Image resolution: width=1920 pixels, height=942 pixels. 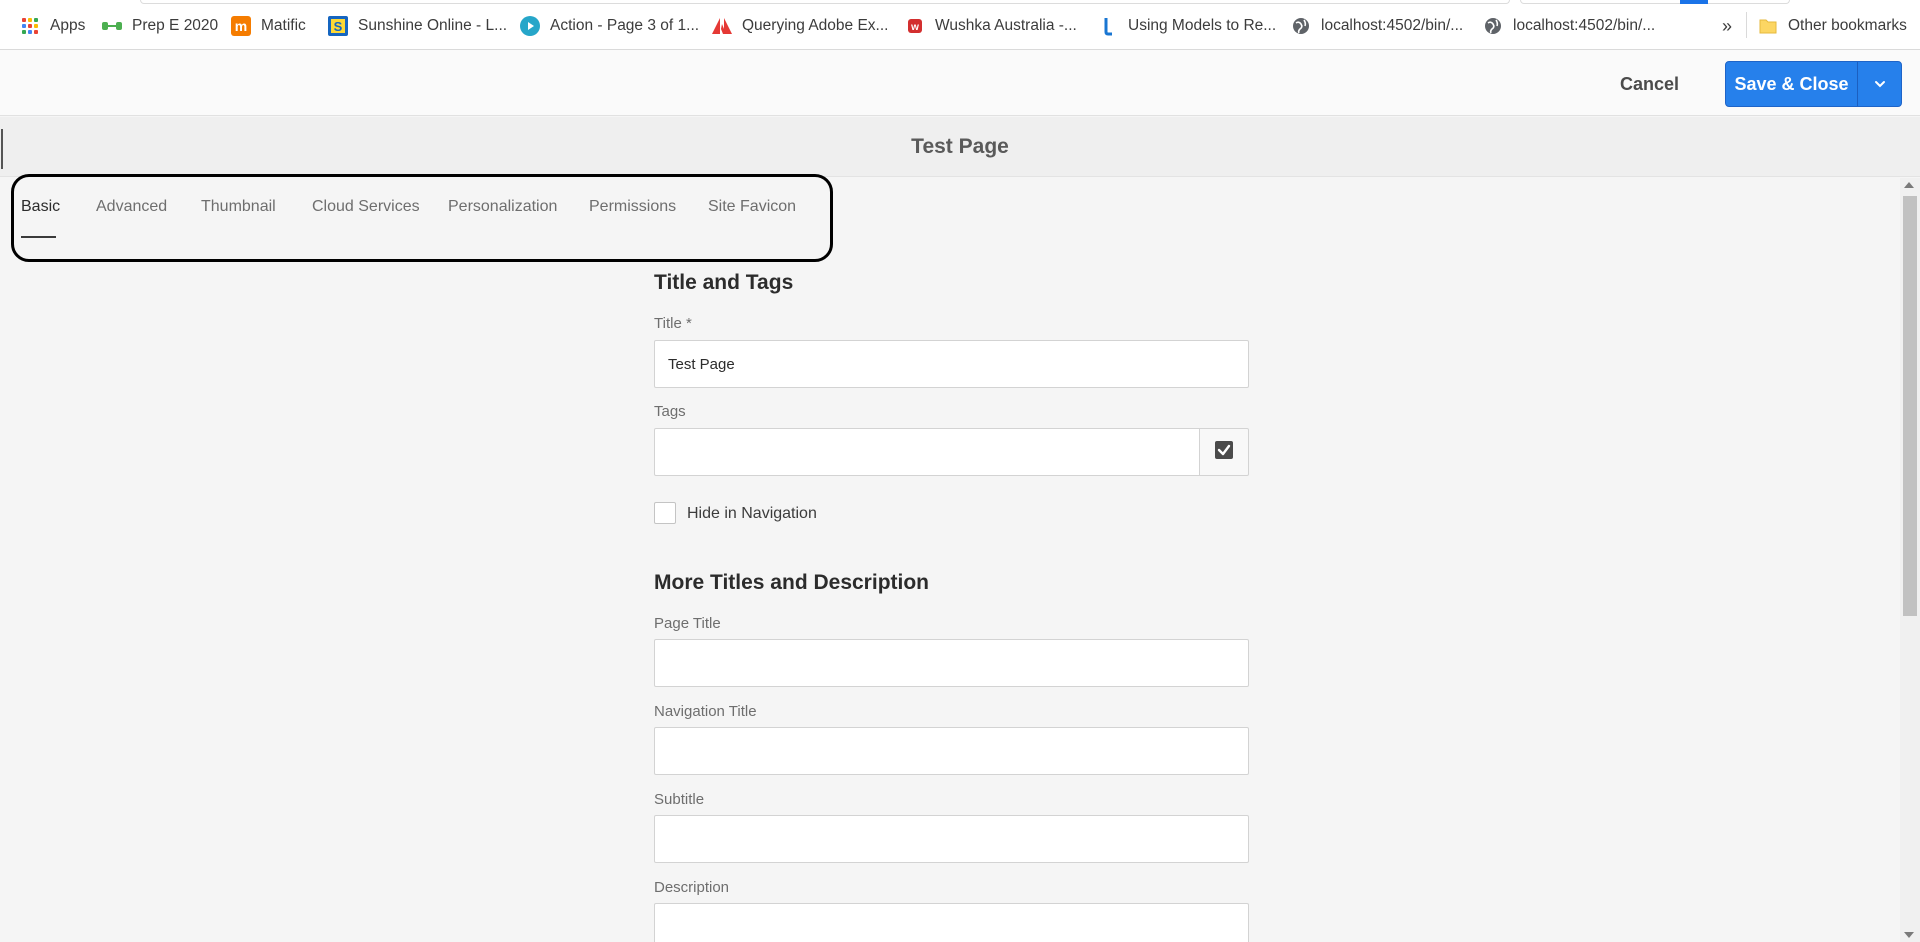 I want to click on wushka-icon: w, so click(x=915, y=26).